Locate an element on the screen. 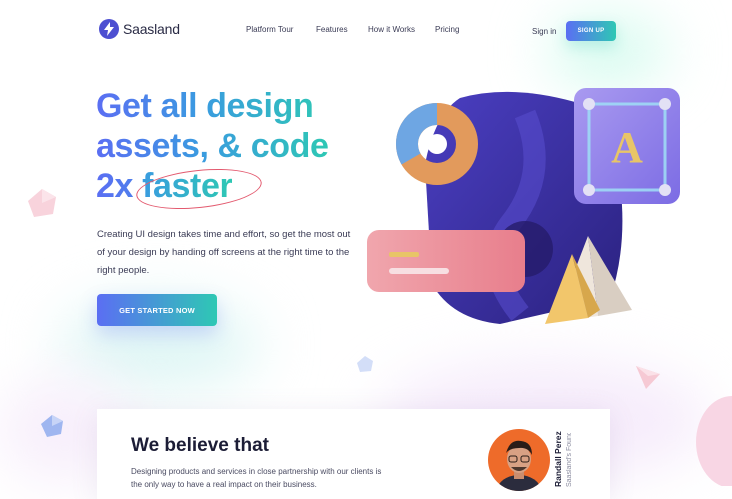  get-started-button: GET STARTED NOW is located at coordinates (157, 310).